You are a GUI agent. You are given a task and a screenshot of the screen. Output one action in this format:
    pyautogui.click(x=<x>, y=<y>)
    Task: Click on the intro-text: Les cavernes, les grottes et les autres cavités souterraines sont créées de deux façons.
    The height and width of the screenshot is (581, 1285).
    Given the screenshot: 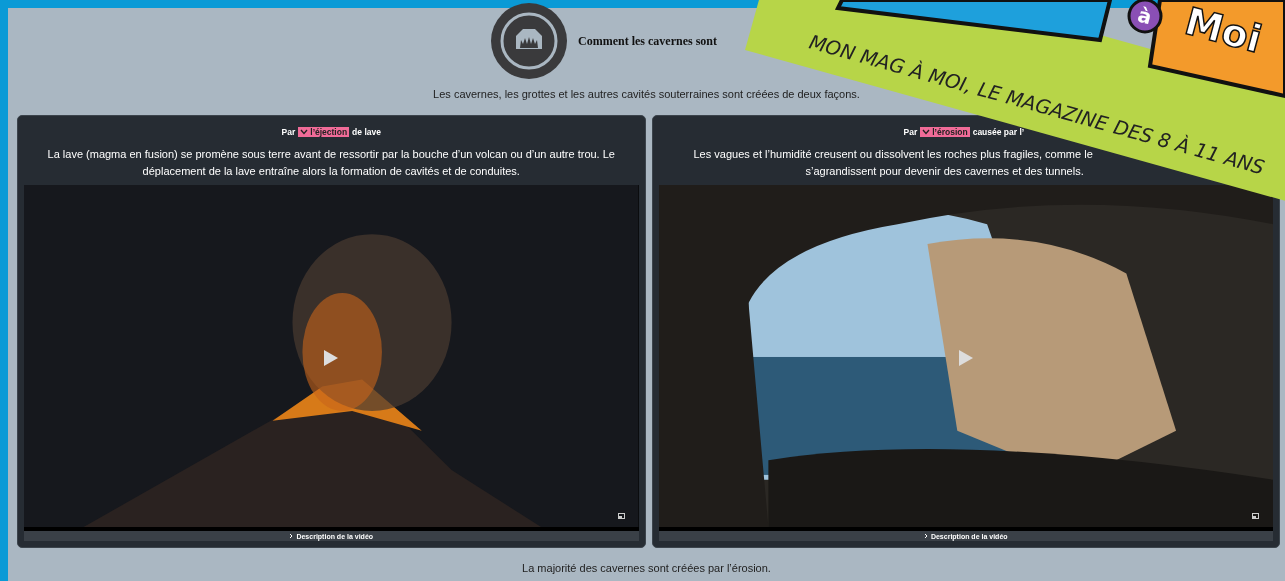 What is the action you would take?
    pyautogui.click(x=646, y=94)
    